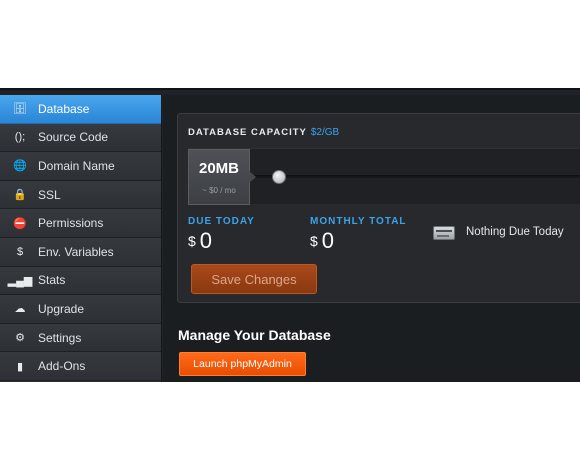 The image size is (580, 470). I want to click on dollar-circle-icon: $, so click(20, 251).